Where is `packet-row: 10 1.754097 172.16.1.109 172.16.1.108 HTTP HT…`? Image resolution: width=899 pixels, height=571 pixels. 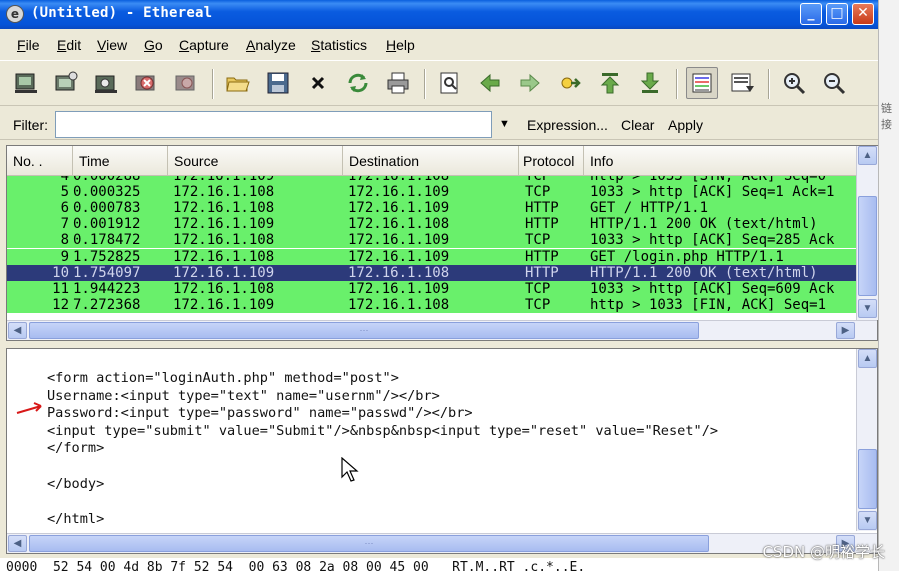 packet-row: 10 1.754097 172.16.1.109 172.16.1.108 HTTP HT… is located at coordinates (431, 272).